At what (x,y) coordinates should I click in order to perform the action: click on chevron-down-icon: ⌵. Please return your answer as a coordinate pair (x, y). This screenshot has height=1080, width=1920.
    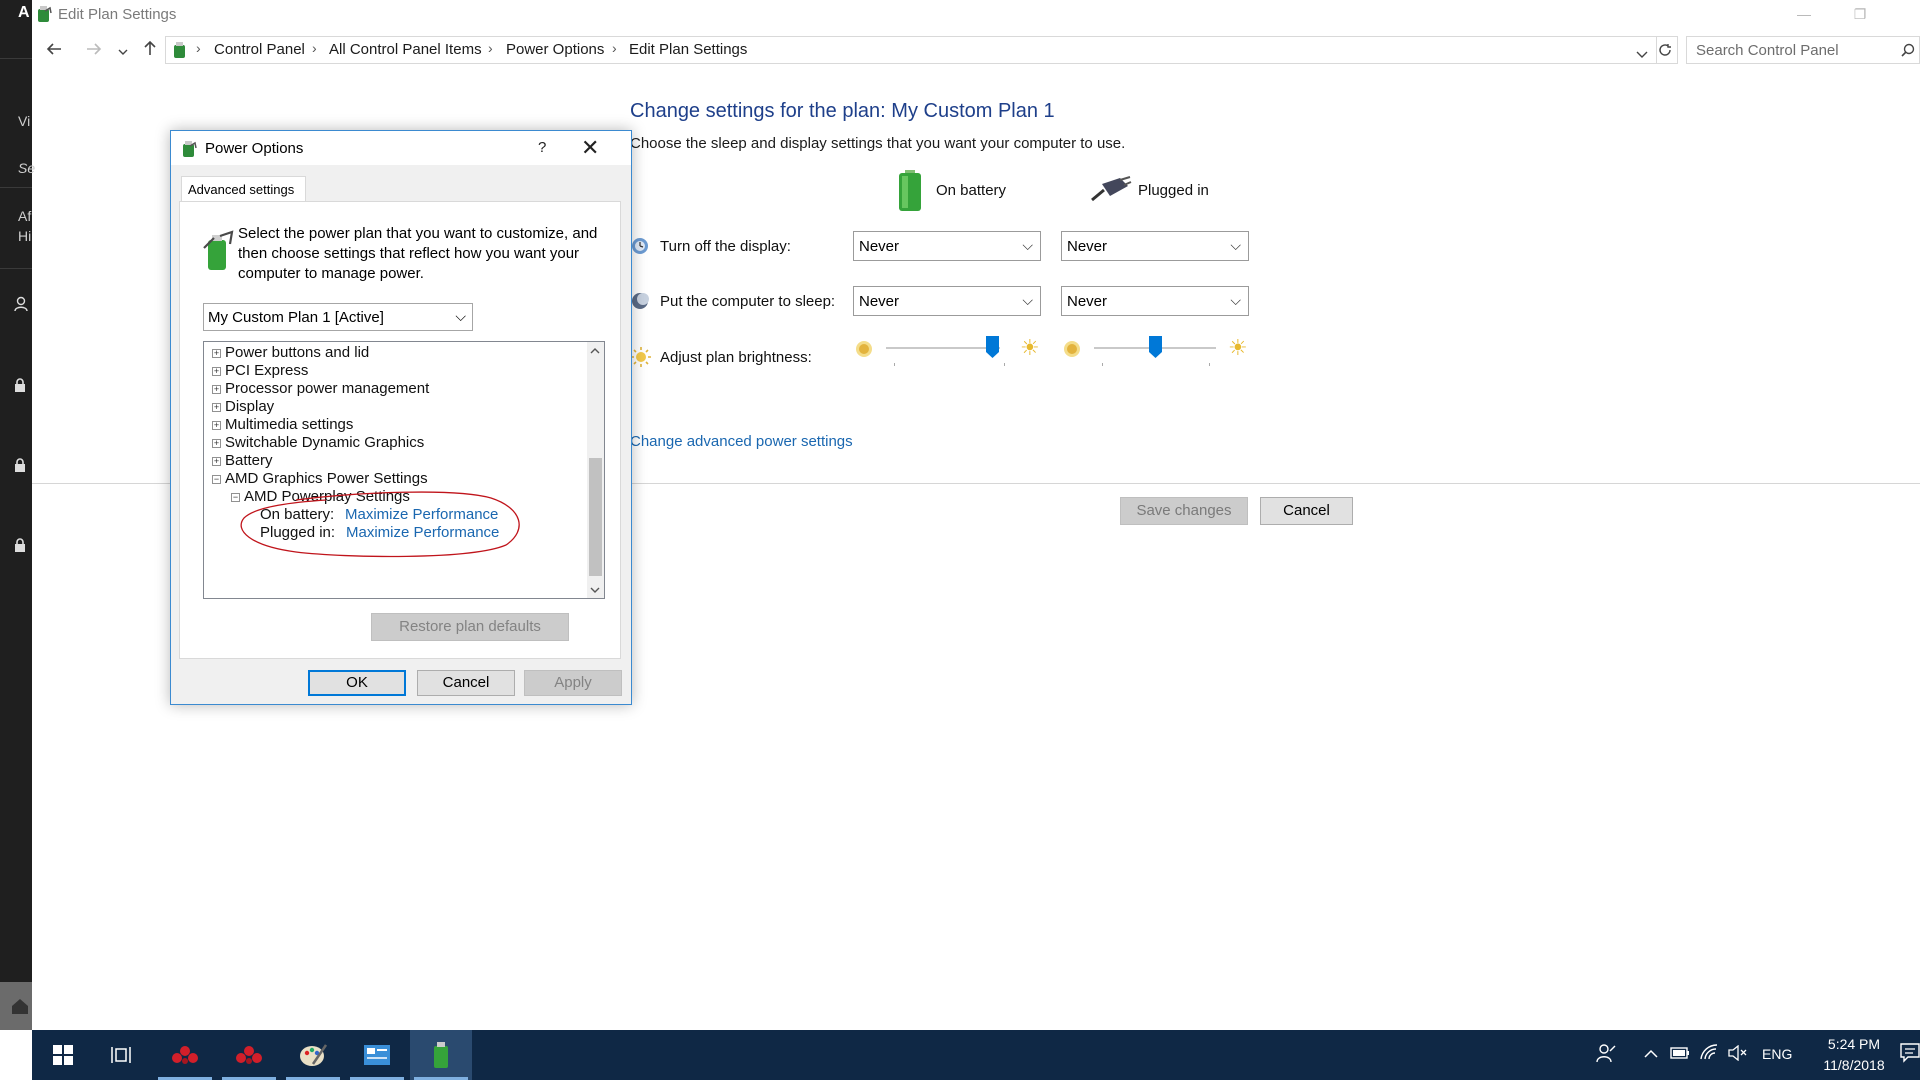
    Looking at the image, I should click on (1235, 300).